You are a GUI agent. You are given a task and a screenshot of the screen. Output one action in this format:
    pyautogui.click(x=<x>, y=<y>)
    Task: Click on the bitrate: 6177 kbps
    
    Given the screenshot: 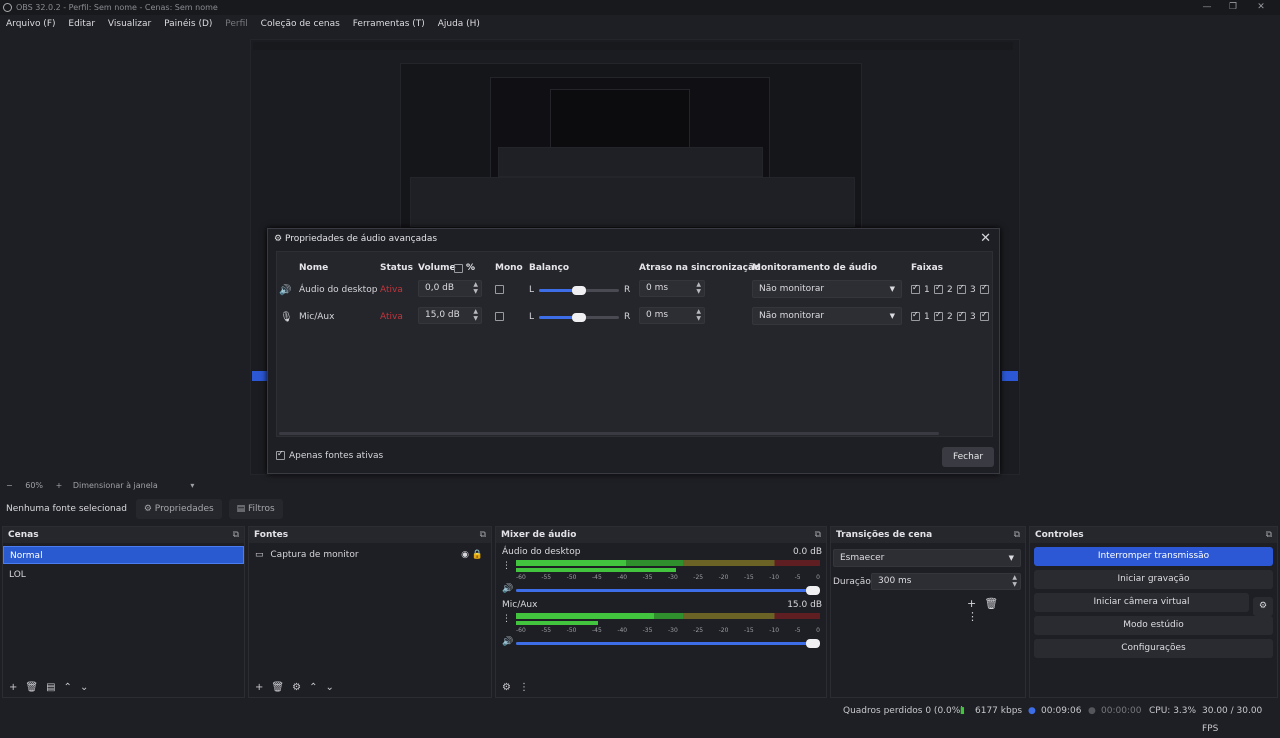 What is the action you would take?
    pyautogui.click(x=999, y=711)
    